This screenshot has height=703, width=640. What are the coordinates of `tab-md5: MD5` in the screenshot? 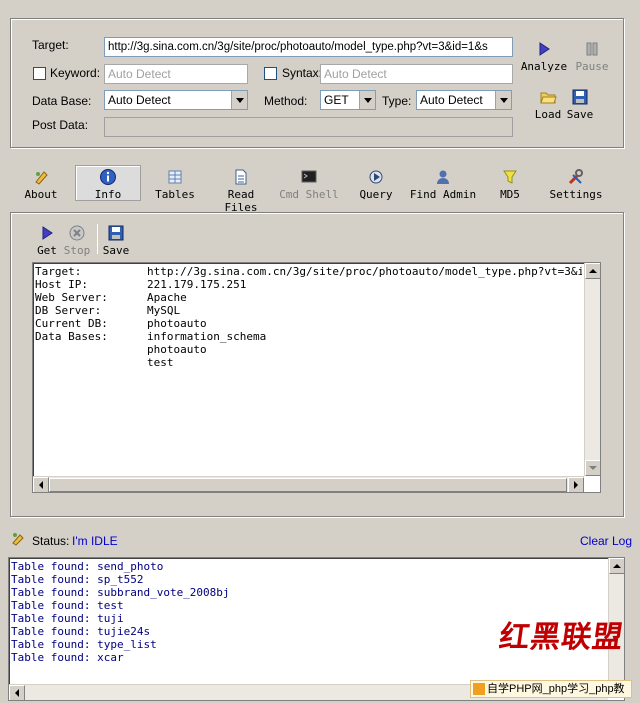 It's located at (510, 184).